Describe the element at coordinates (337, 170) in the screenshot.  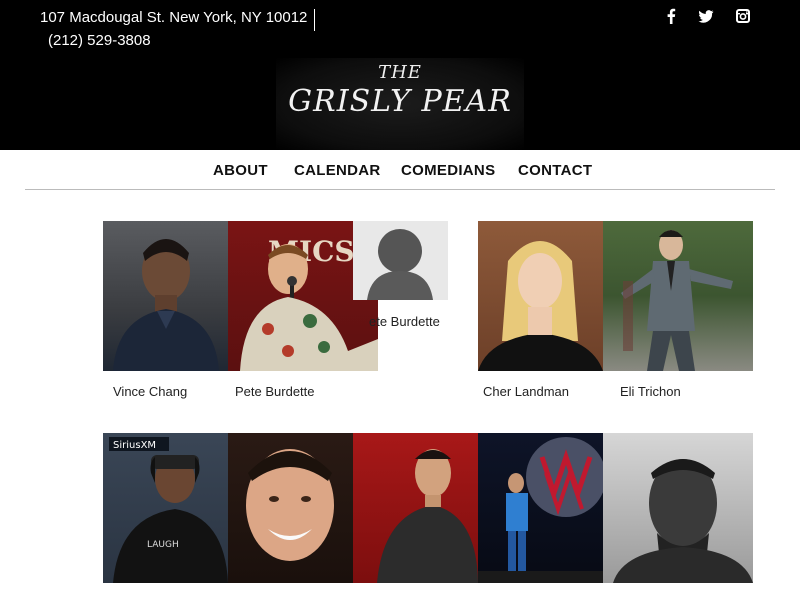
I see `nav-calendar: CALENDAR` at that location.